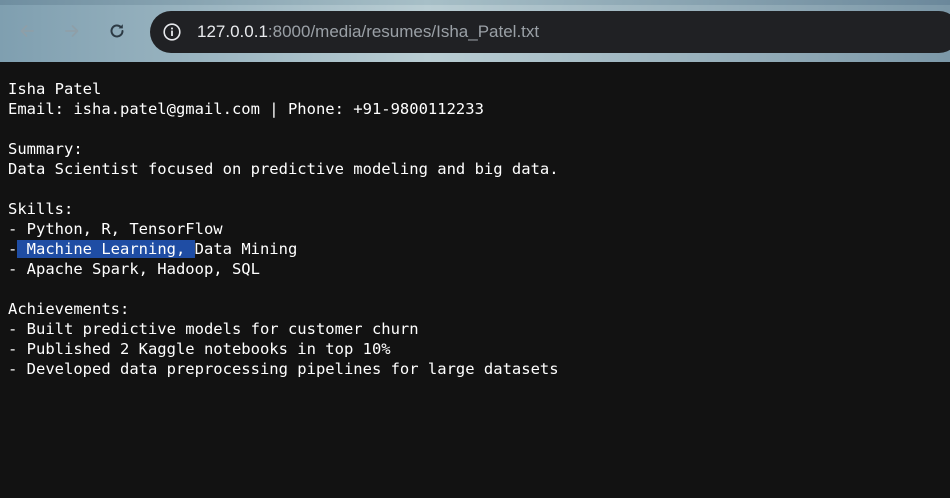  Describe the element at coordinates (69, 309) in the screenshot. I see `achievements-heading: Achievements:` at that location.